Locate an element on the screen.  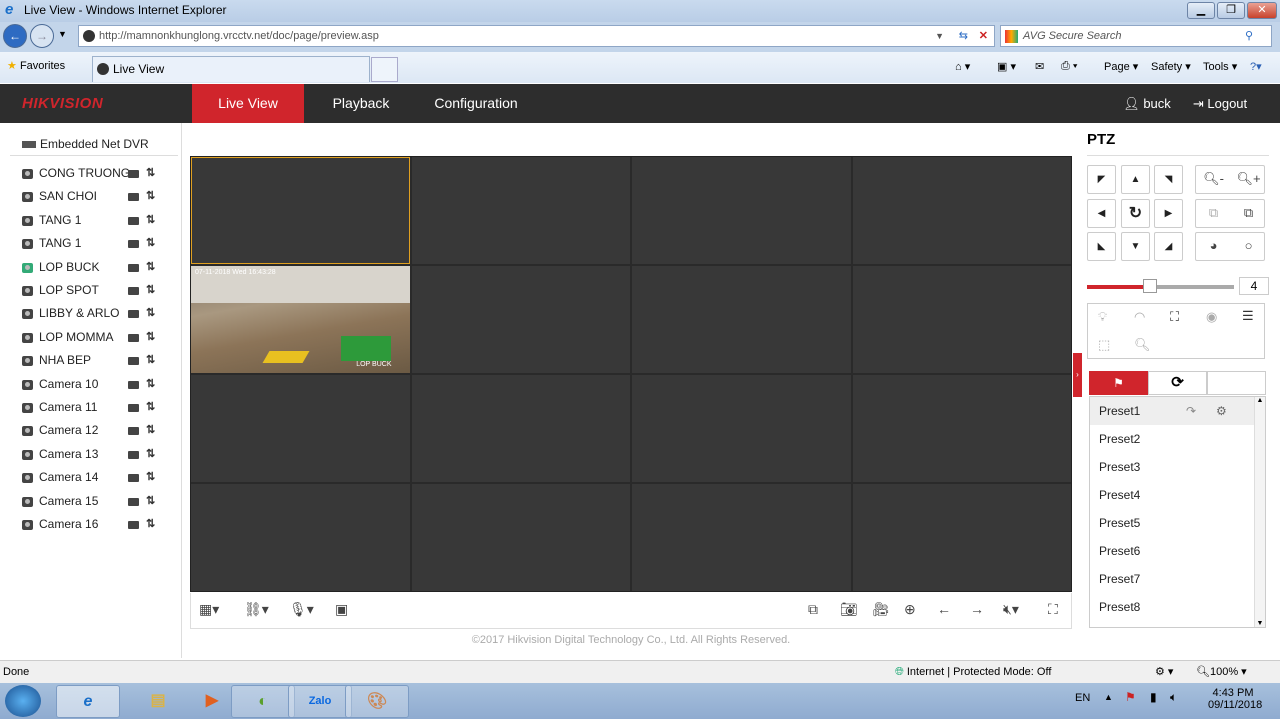
preset-item: Preset3 is located at coordinates (1172, 467).